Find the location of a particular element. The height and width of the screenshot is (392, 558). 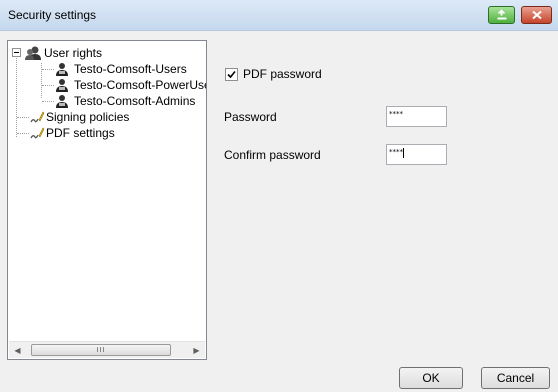

confirm-password-label: Confirm password is located at coordinates (272, 155).